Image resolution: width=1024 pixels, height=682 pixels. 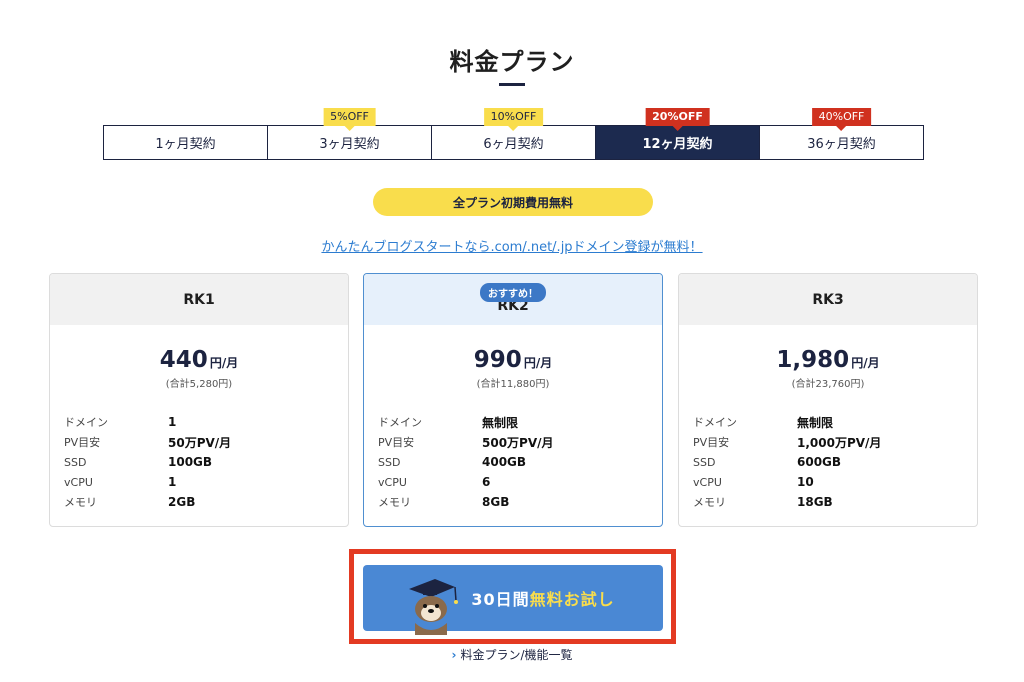 What do you see at coordinates (199, 299) in the screenshot?
I see `plan-name: RK1` at bounding box center [199, 299].